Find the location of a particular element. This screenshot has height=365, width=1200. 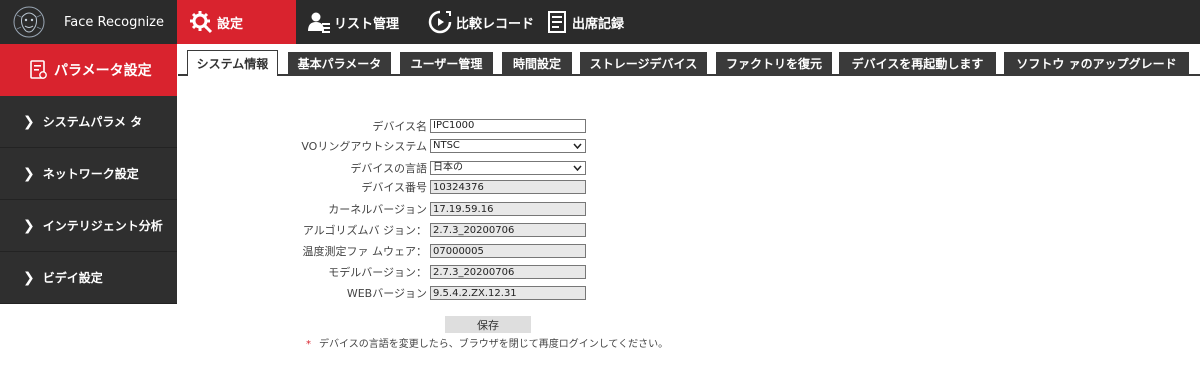

device-name-label: デバイス名 is located at coordinates (399, 126).